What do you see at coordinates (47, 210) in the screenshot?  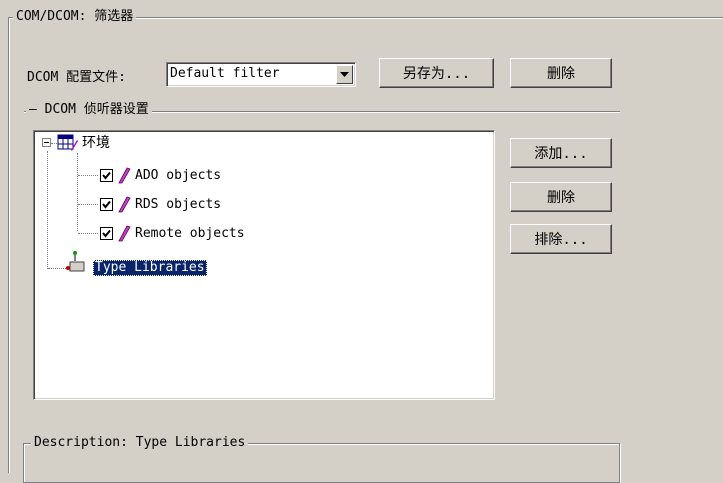 I see `tree-line-root` at bounding box center [47, 210].